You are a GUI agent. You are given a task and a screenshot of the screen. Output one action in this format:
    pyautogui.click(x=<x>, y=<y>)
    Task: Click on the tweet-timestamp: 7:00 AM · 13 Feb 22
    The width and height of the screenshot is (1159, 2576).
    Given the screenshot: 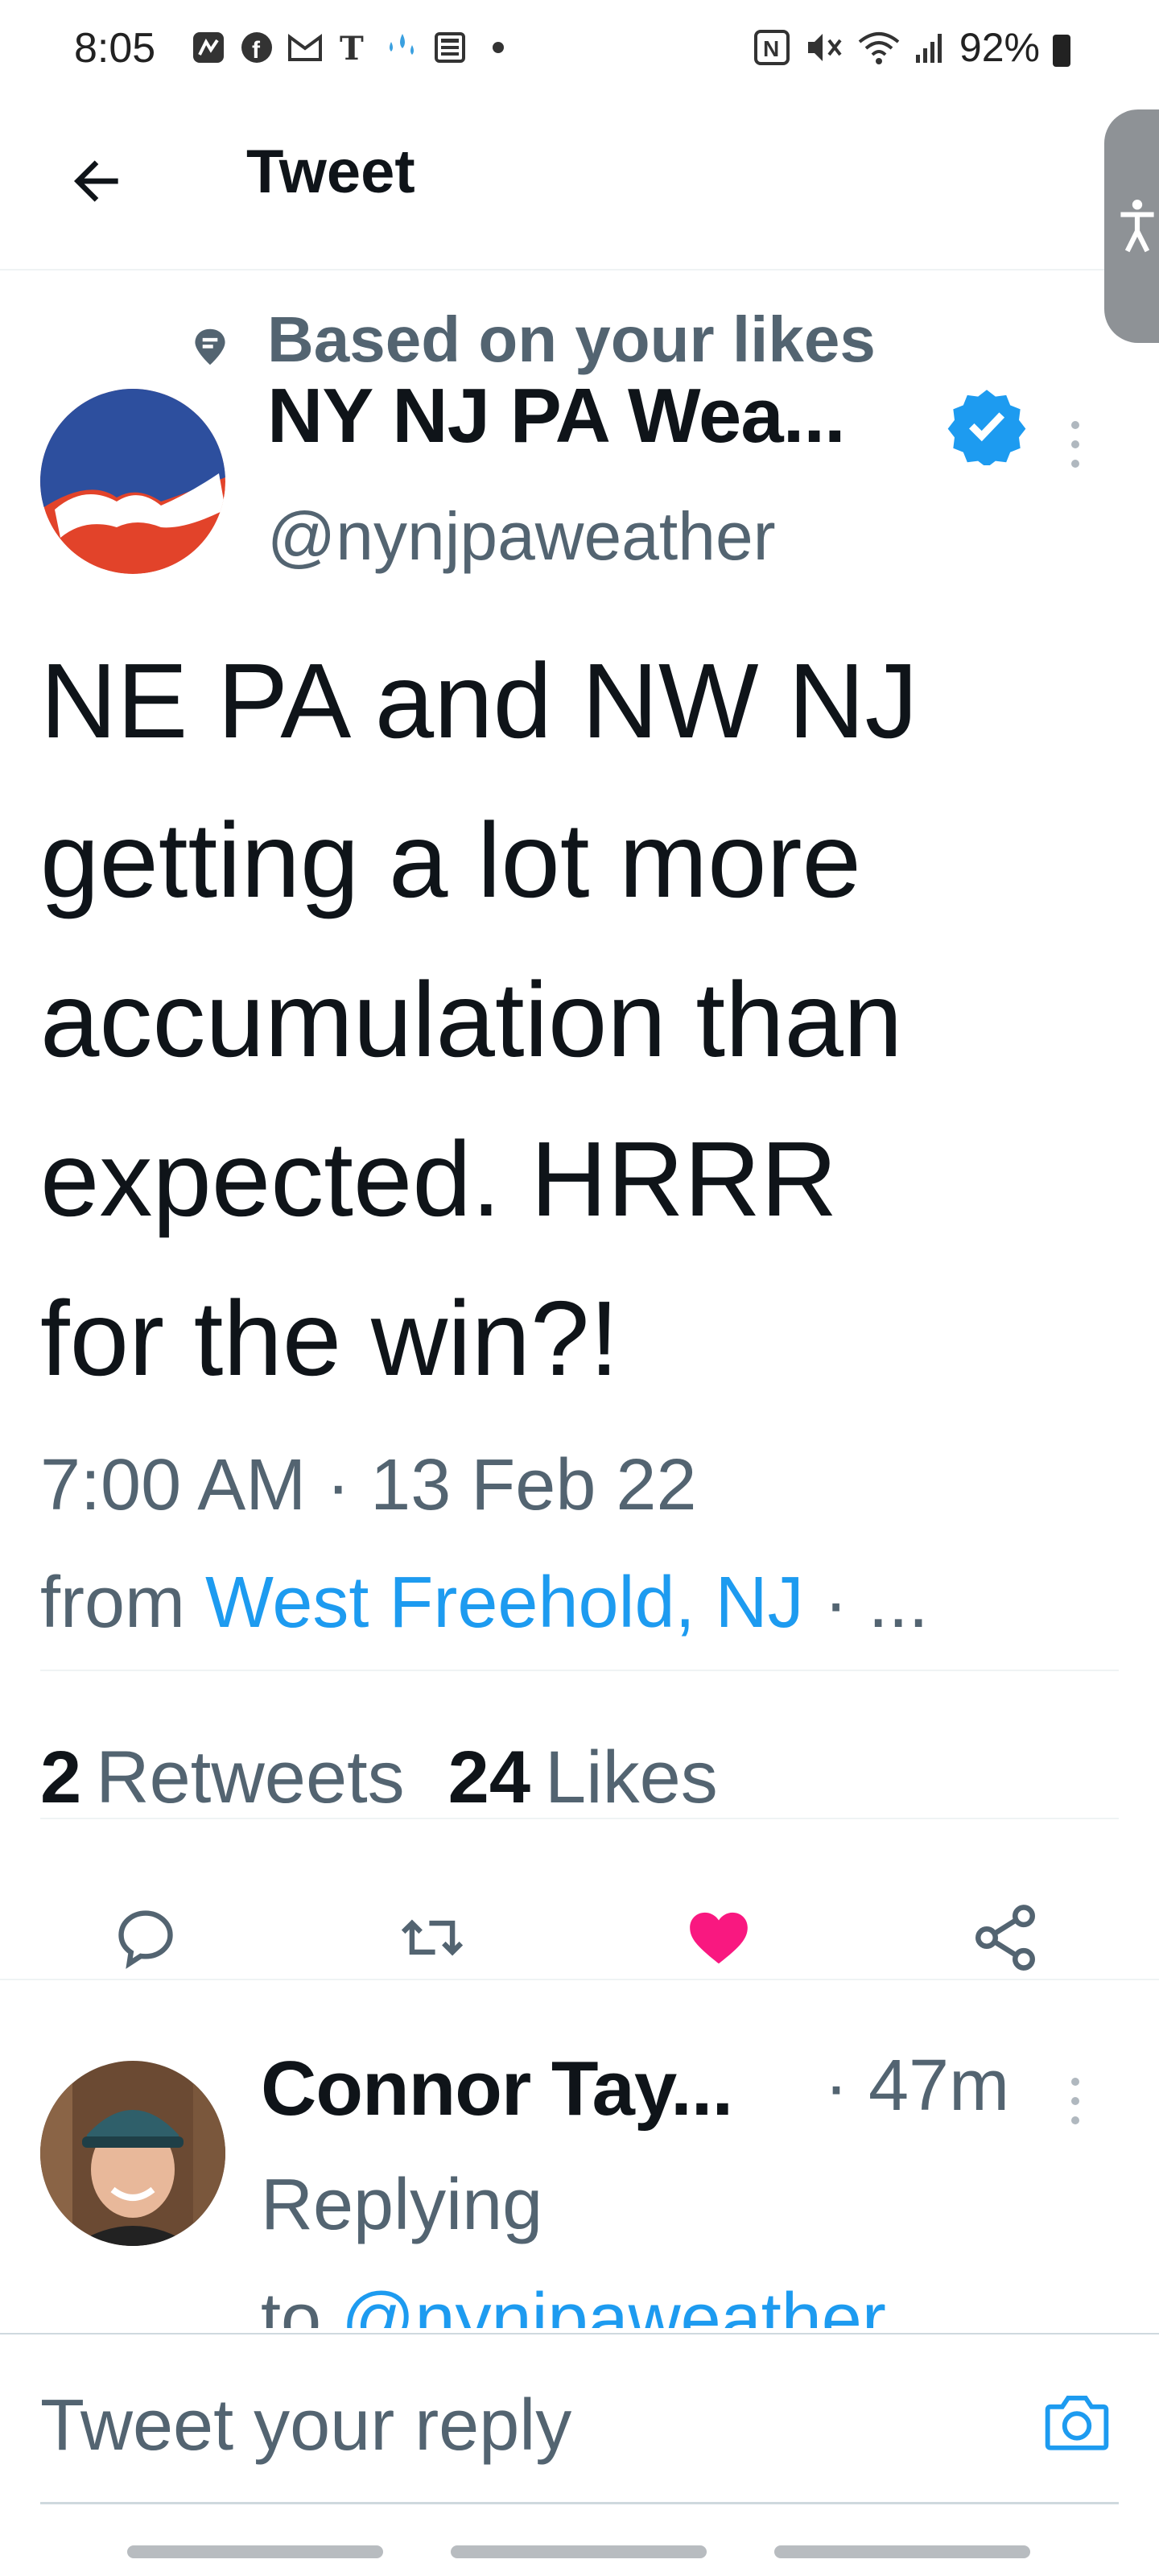 What is the action you would take?
    pyautogui.click(x=368, y=1485)
    